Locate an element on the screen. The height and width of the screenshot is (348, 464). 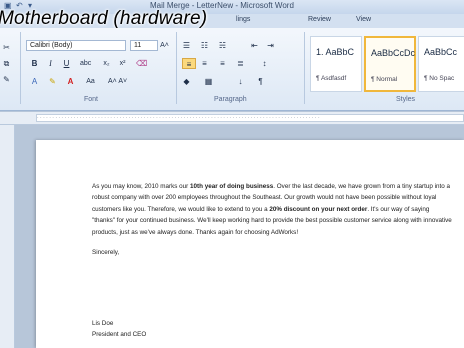
bold-button: B is located at coordinates (34, 63).